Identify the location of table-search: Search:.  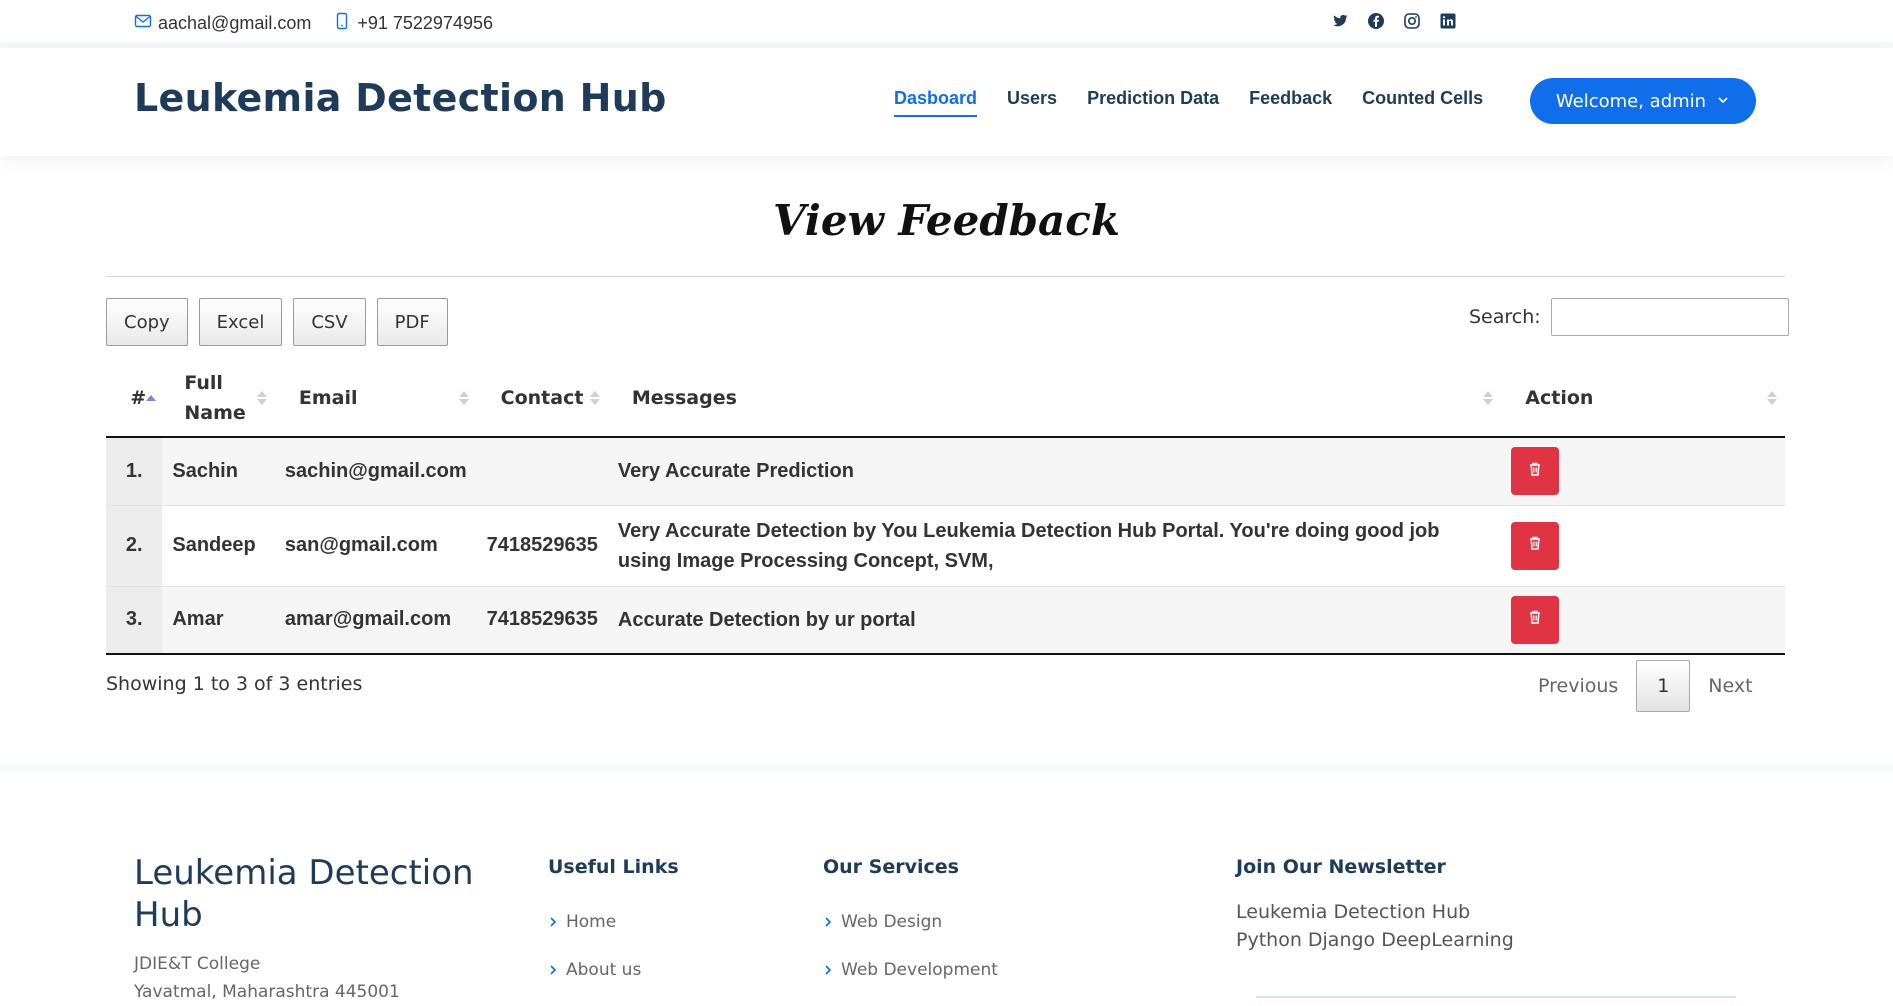
(1629, 317).